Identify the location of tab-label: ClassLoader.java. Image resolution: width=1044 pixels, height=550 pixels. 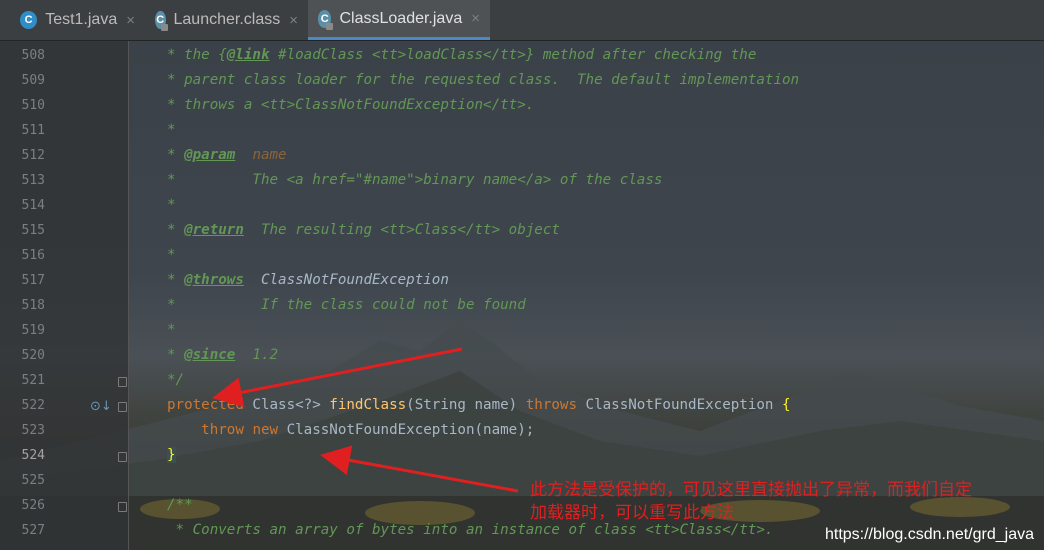
(401, 18).